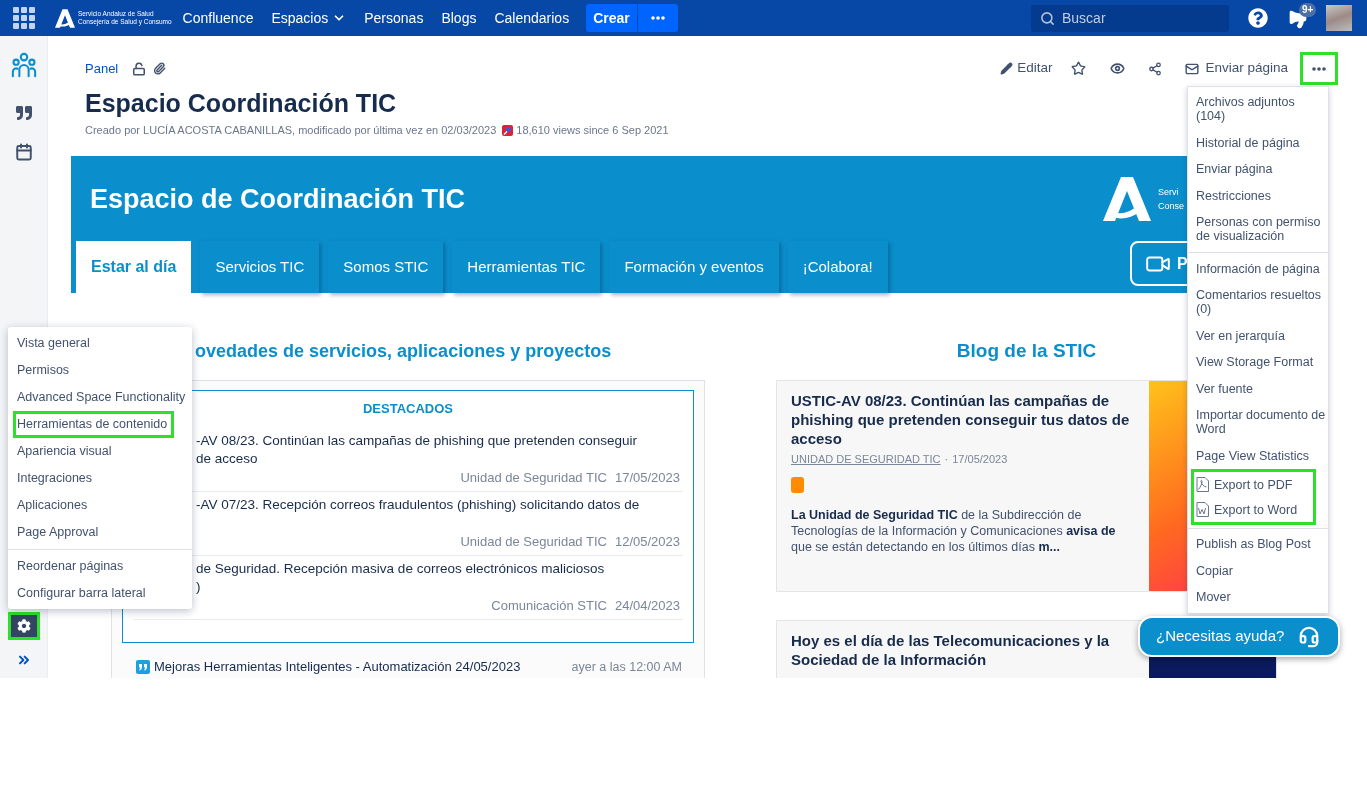  What do you see at coordinates (1261, 570) in the screenshot?
I see `menu-item: Copiar` at bounding box center [1261, 570].